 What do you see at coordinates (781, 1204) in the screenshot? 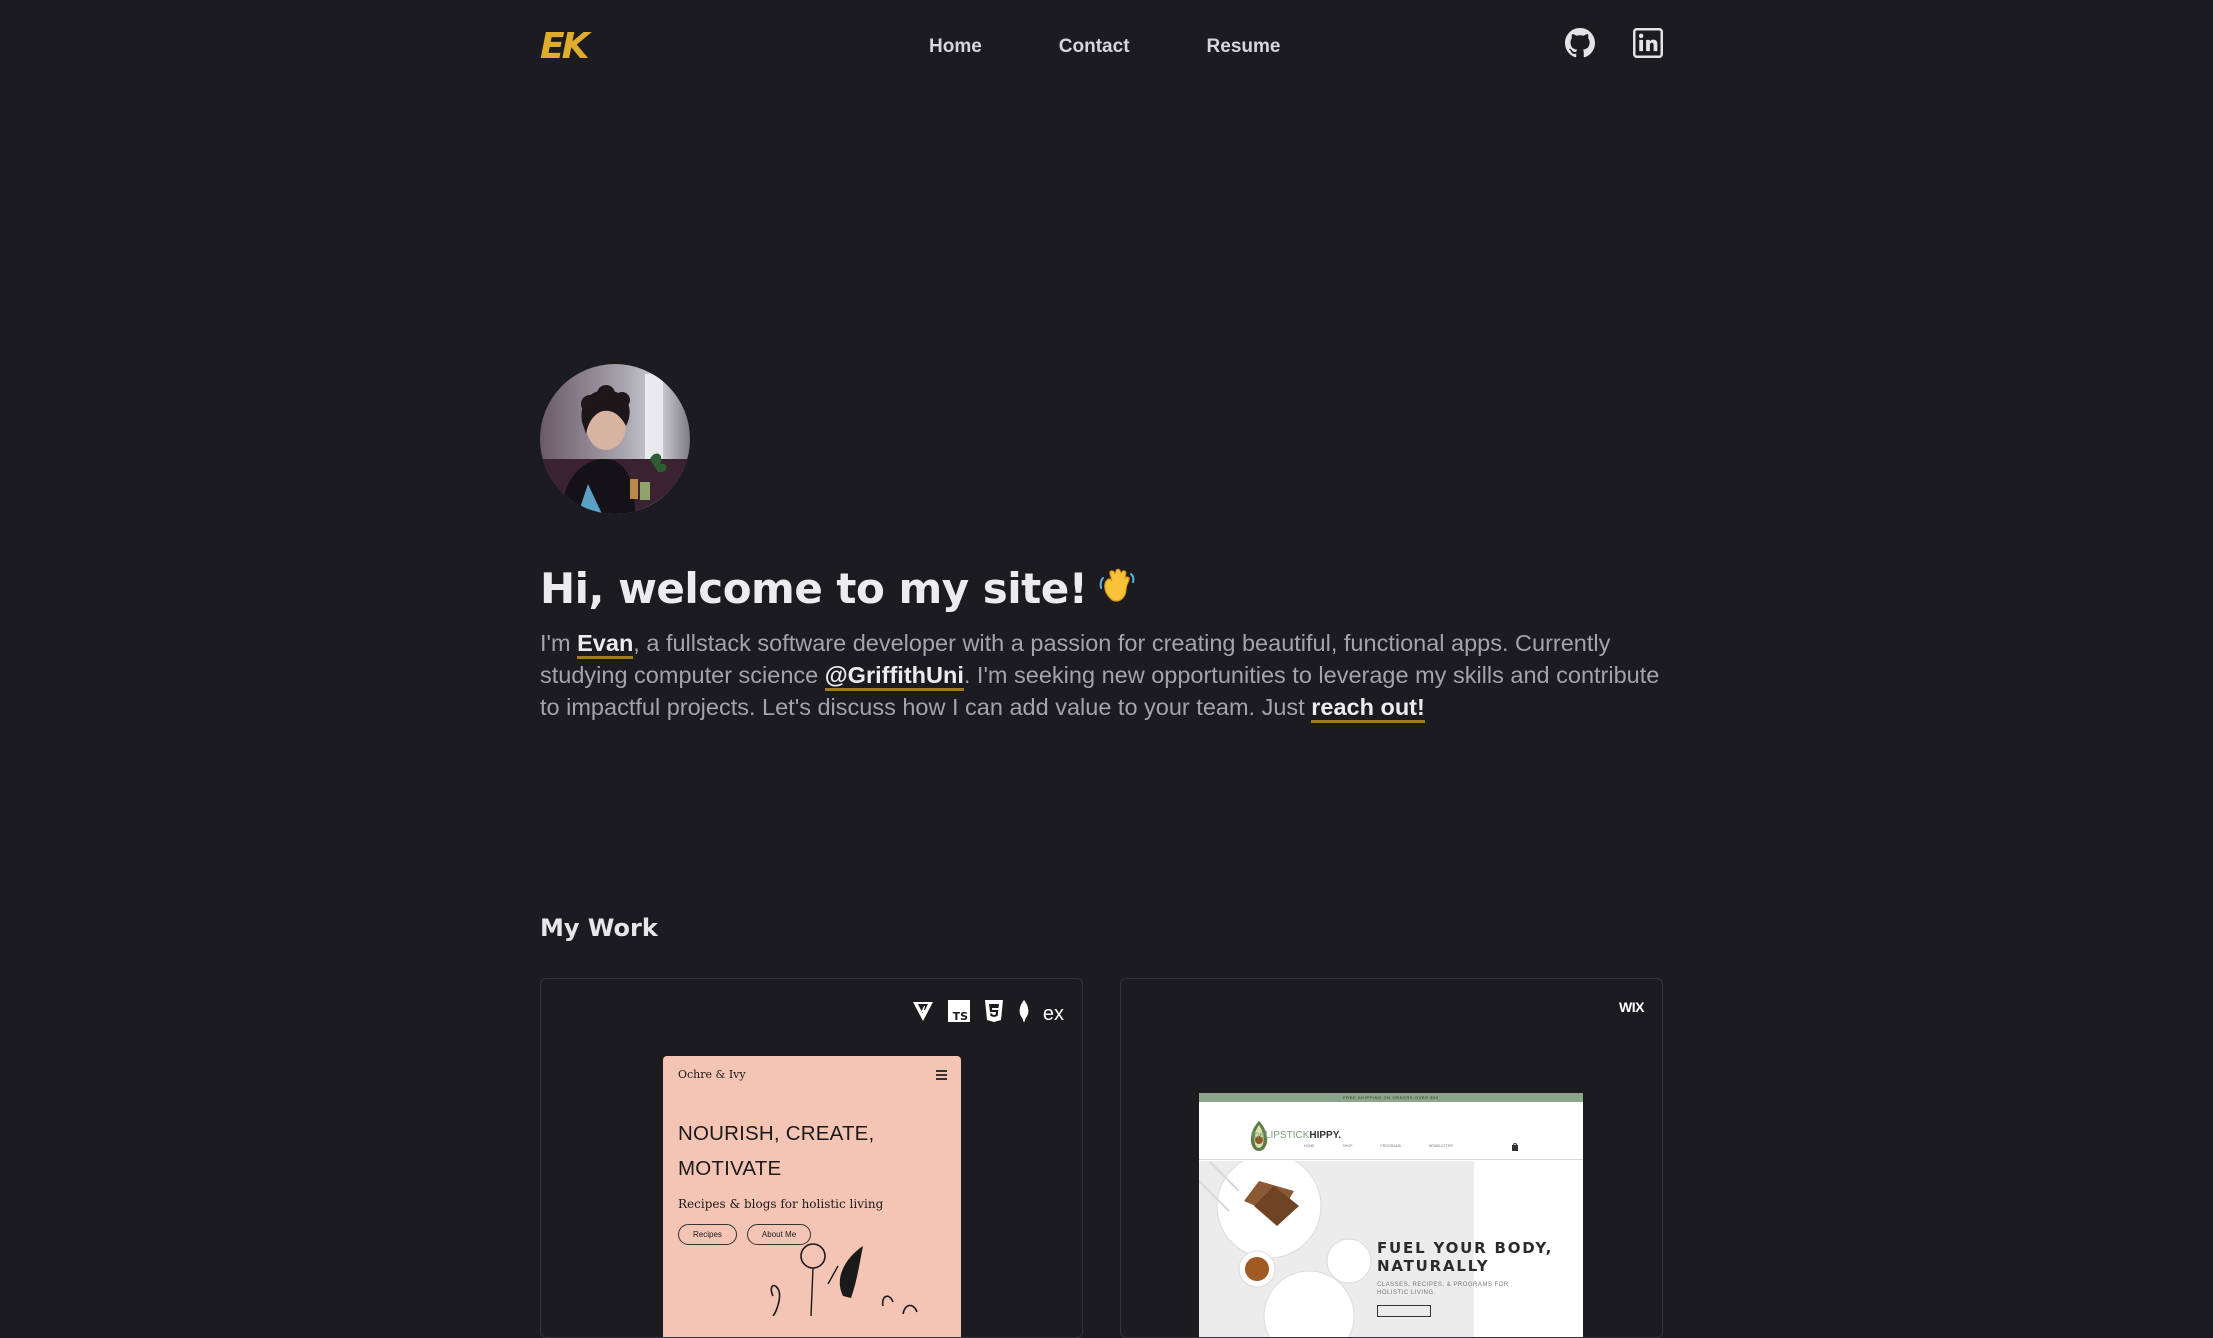
I see `preview-subtitle: Recipes & blogs for holistic living` at bounding box center [781, 1204].